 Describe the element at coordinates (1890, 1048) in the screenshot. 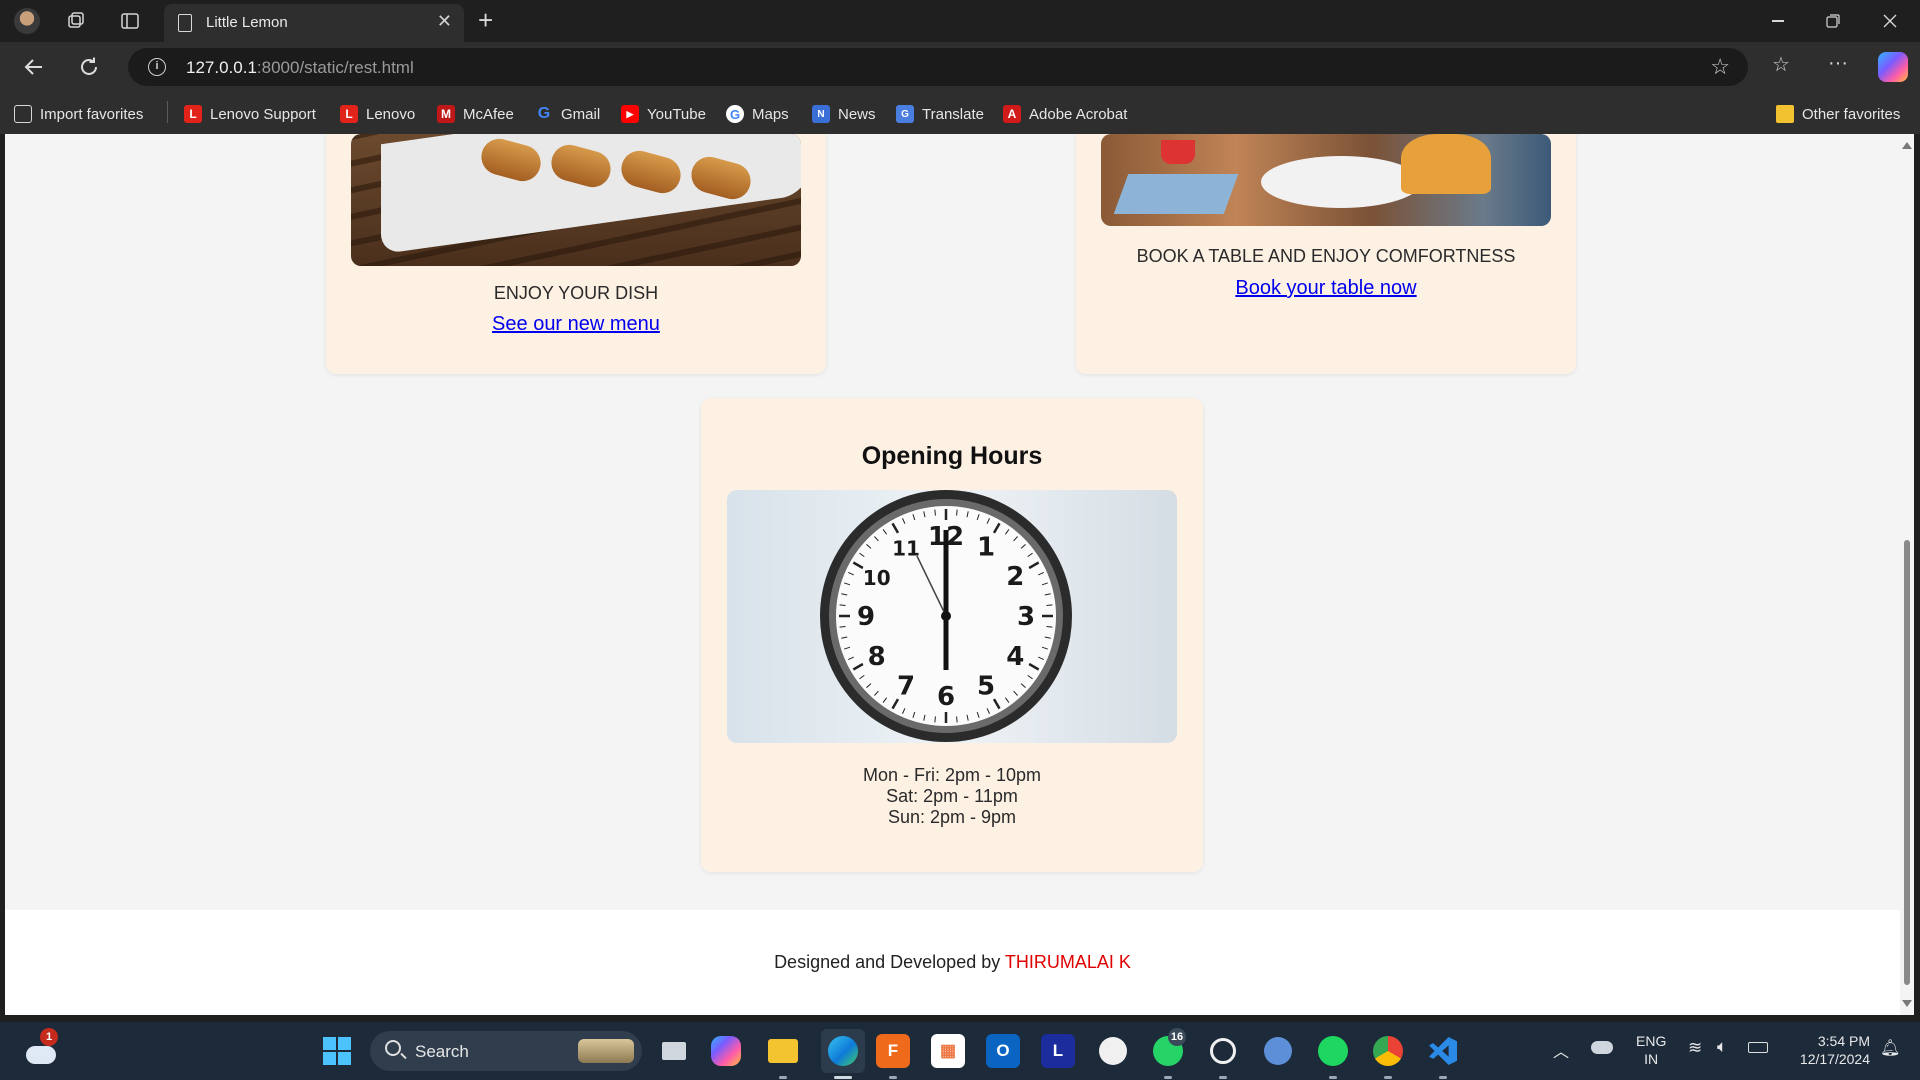

I see `notification-bell-icon: 🔔︎` at that location.